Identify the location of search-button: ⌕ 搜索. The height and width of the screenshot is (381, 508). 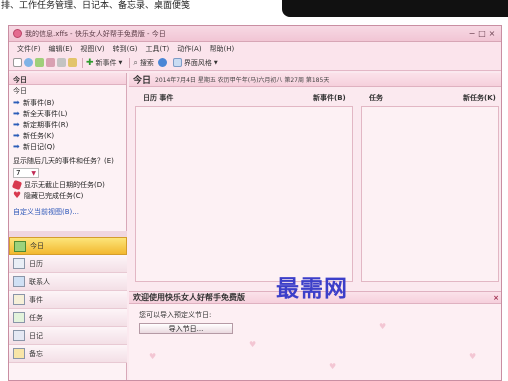
(143, 63).